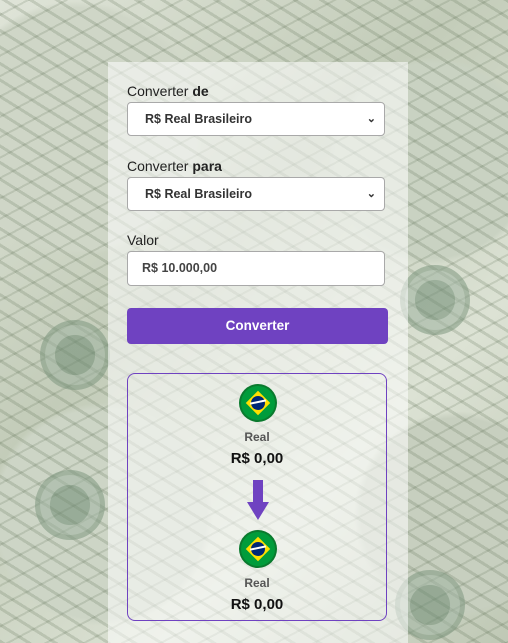  What do you see at coordinates (198, 119) in the screenshot?
I see `from-currency-value: R$ Real Brasileiro` at bounding box center [198, 119].